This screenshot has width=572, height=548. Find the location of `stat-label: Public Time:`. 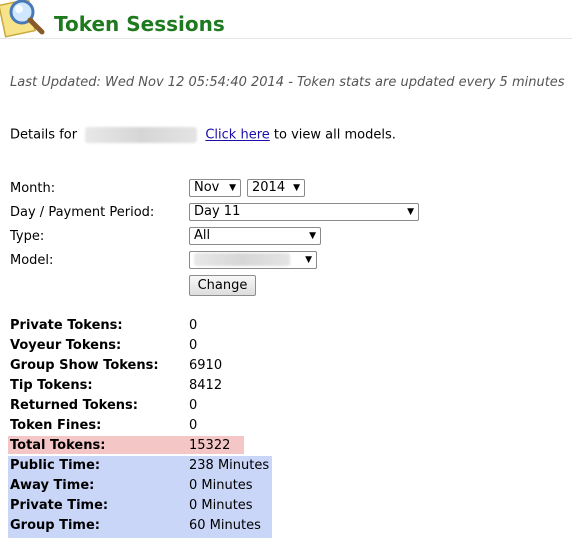

stat-label: Public Time: is located at coordinates (55, 465).